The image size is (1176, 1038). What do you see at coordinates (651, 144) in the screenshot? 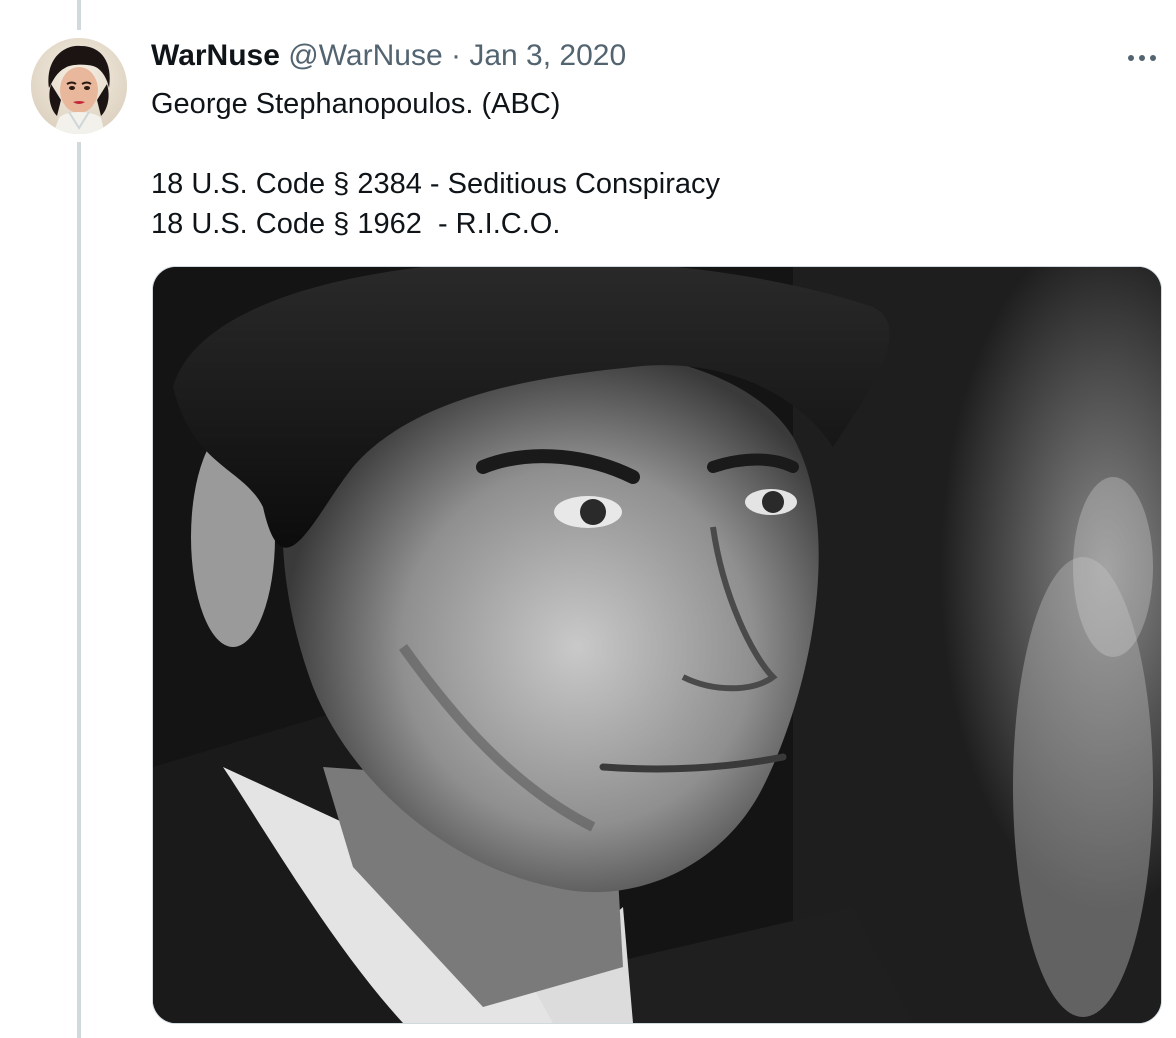
I see `tweet-text-line` at bounding box center [651, 144].